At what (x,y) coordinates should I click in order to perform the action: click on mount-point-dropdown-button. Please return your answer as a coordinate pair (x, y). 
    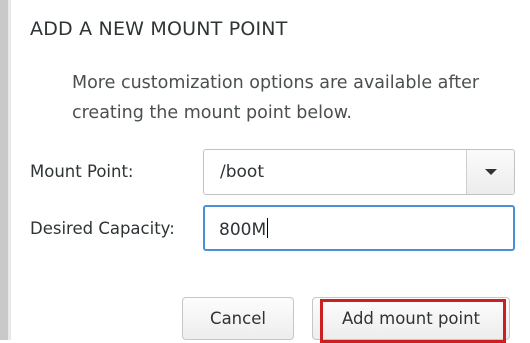
    Looking at the image, I should click on (490, 172).